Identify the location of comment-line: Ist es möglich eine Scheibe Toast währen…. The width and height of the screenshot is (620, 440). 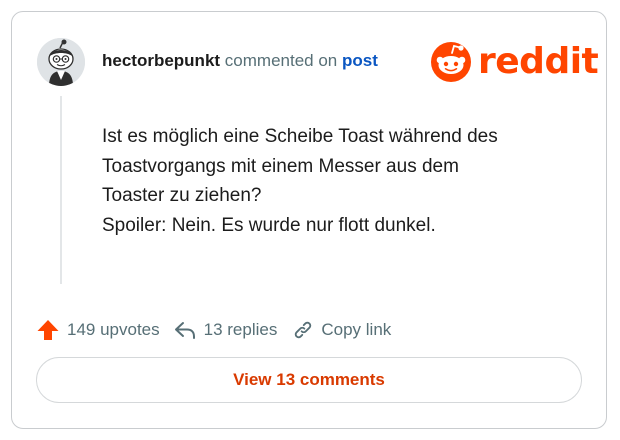
(300, 136).